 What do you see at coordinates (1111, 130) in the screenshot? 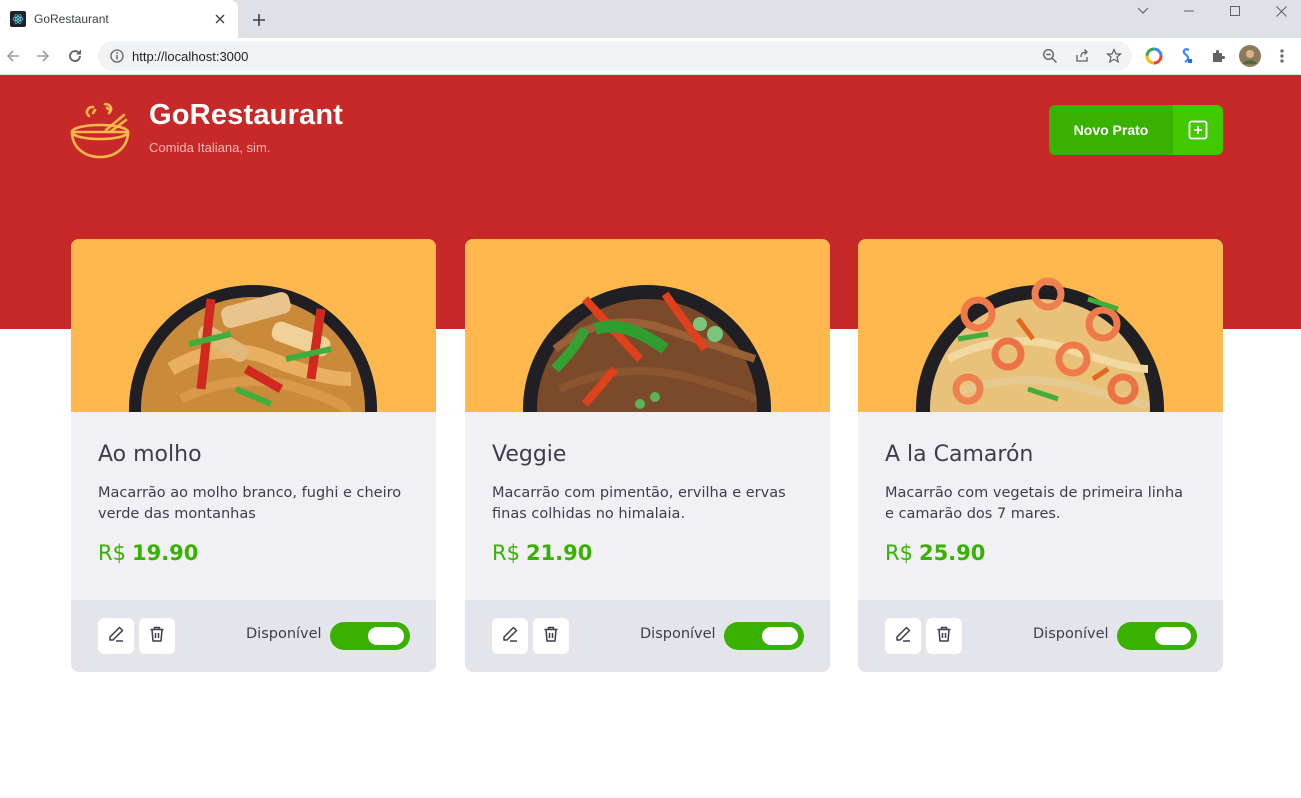
I see `new-dish-button-label: Novo Prato` at bounding box center [1111, 130].